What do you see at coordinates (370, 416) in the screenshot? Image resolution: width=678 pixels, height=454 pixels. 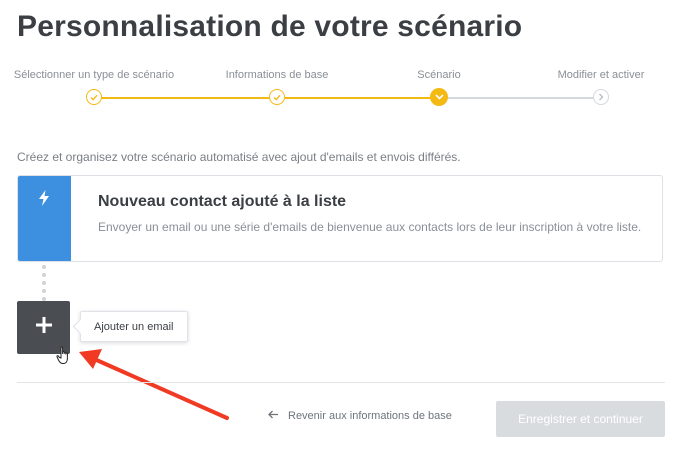 I see `back-link-label: Revenir aux informations de base` at bounding box center [370, 416].